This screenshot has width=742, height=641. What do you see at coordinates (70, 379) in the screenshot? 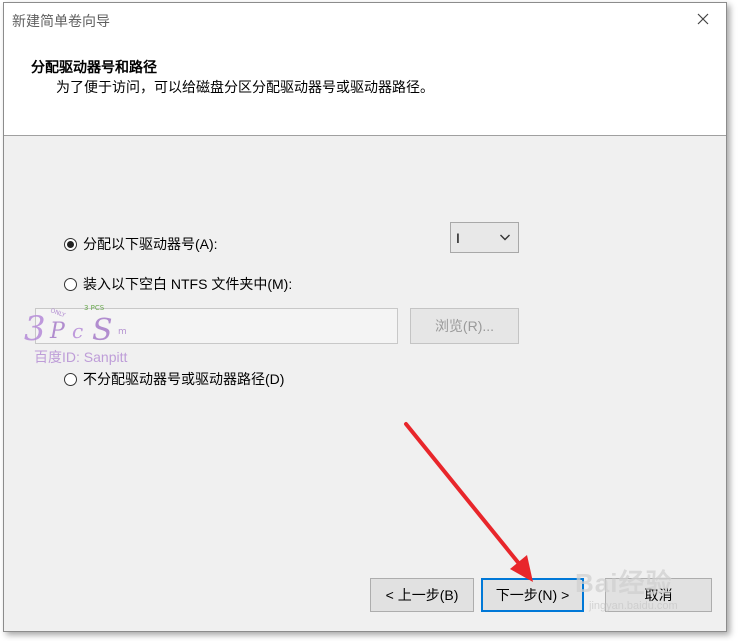
I see `radio-no-assign` at bounding box center [70, 379].